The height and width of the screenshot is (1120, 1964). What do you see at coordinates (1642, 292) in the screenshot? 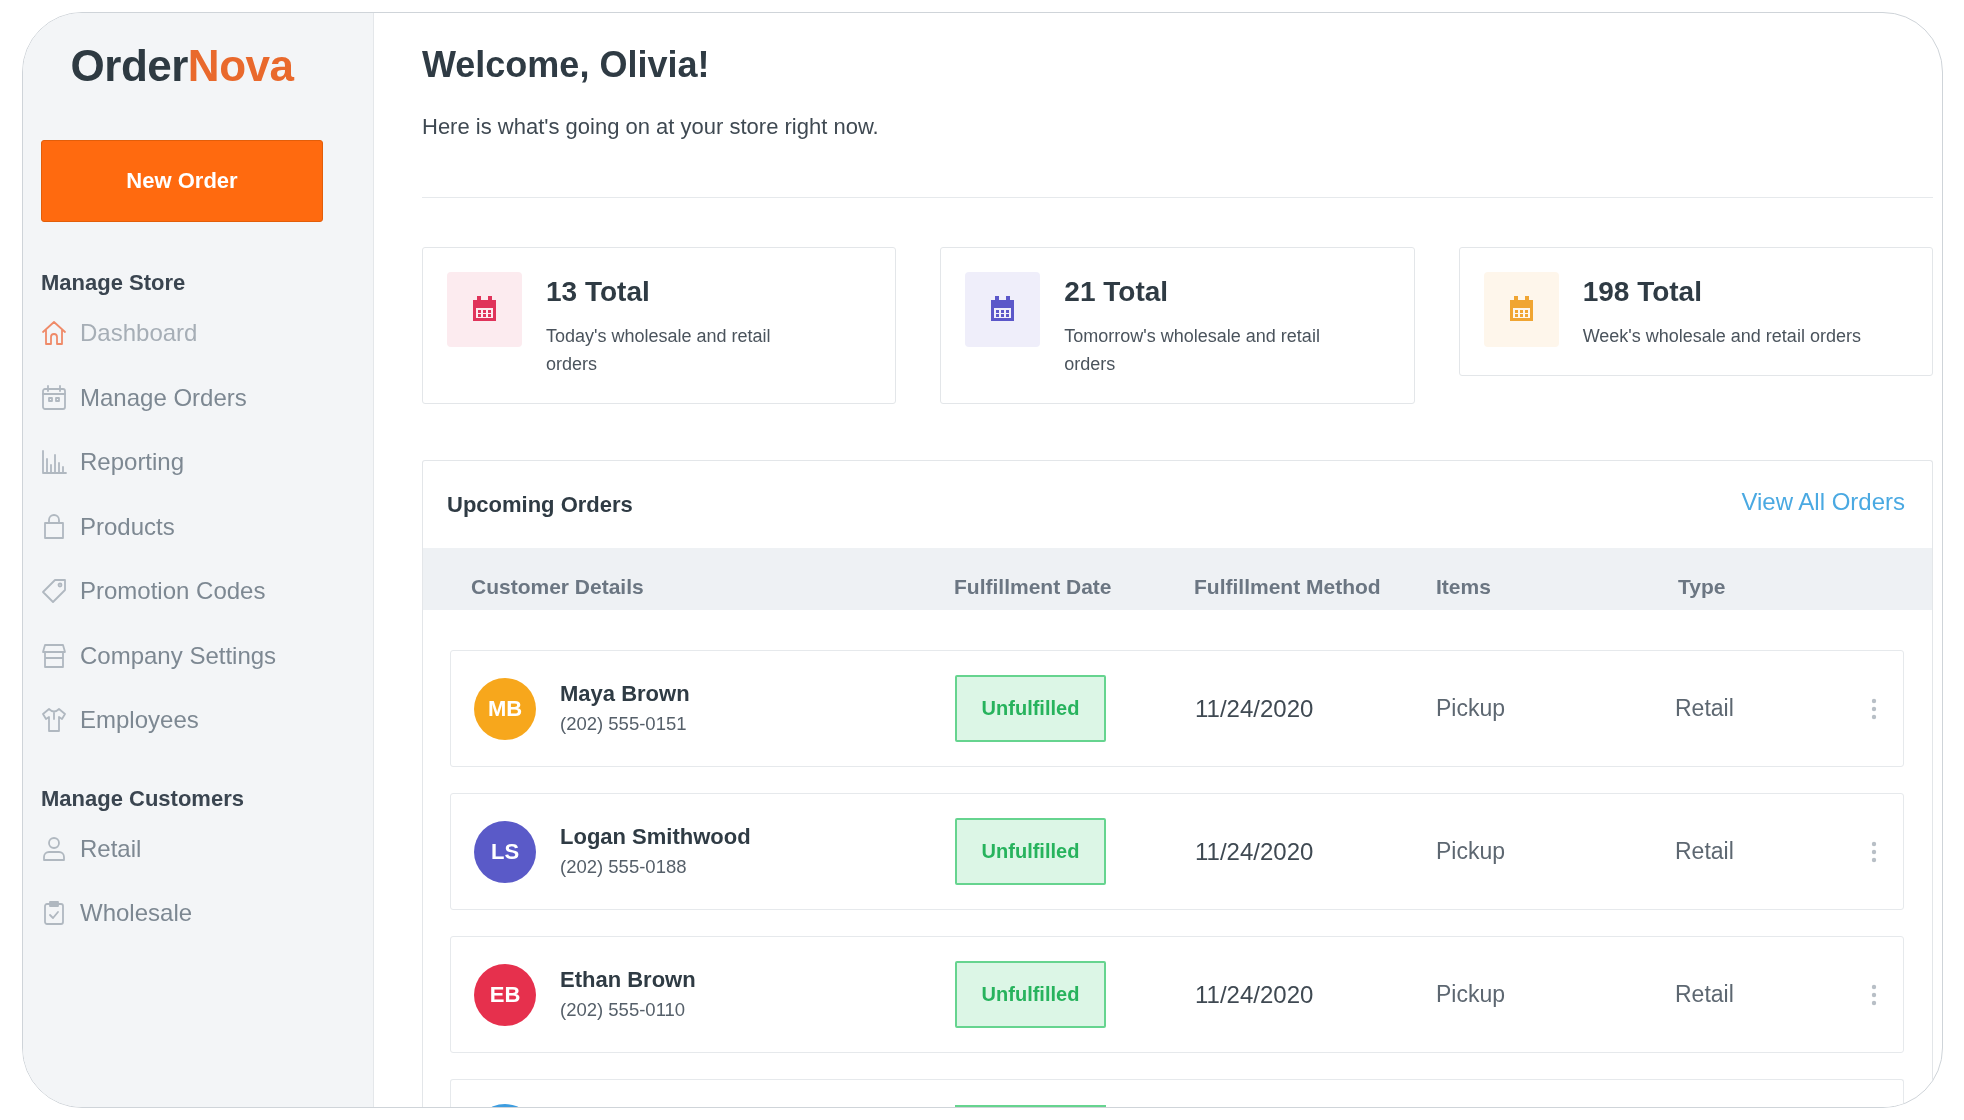
I see `stat-total: 198 Total` at bounding box center [1642, 292].